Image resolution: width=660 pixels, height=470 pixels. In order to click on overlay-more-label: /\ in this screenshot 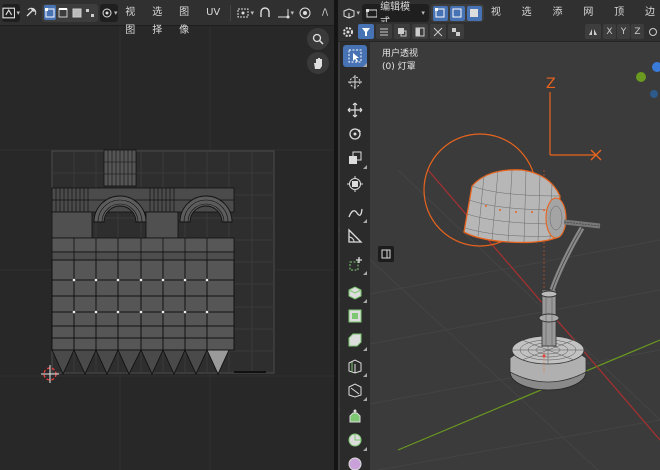, I will do `click(325, 12)`.